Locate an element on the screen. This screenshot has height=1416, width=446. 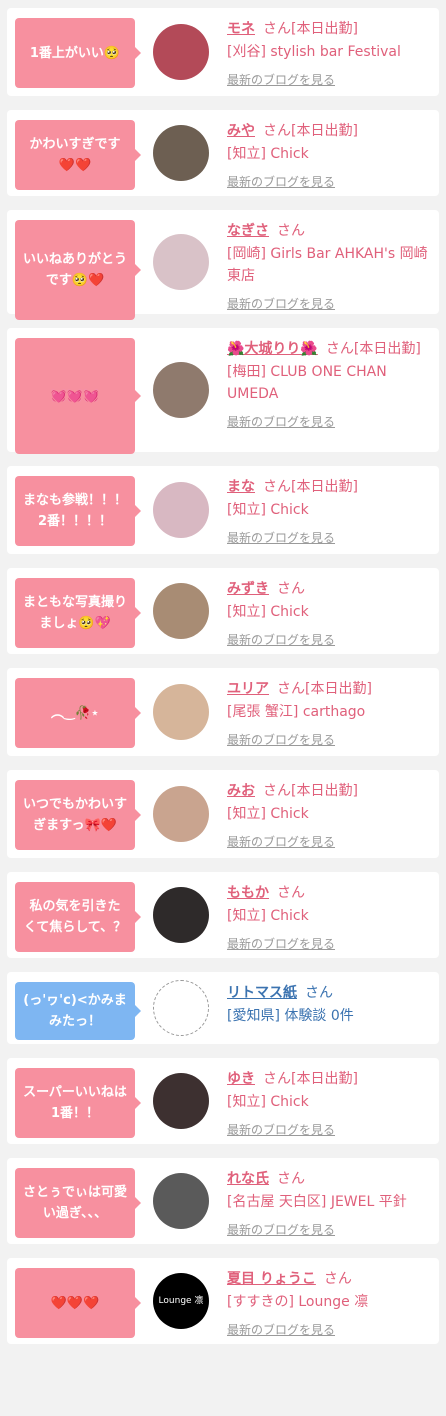
author-name-link: リトマス紙 is located at coordinates (262, 993).